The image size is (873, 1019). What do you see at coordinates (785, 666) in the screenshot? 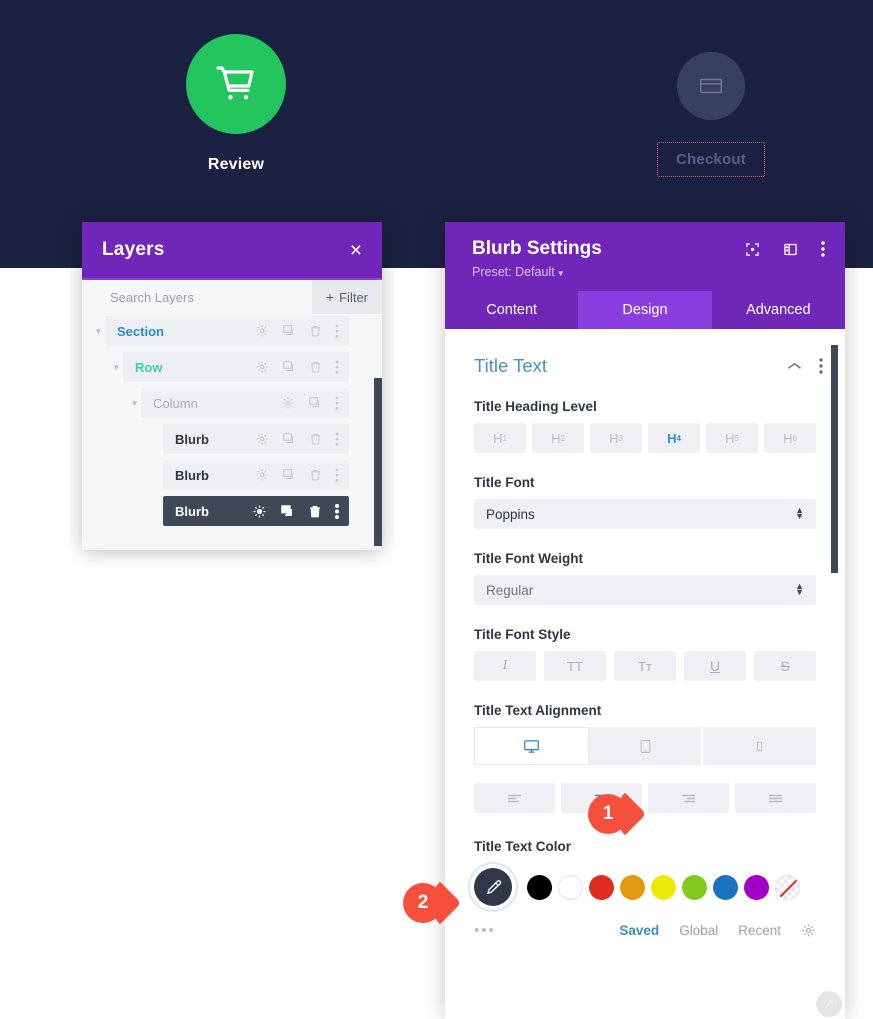
I see `strikethrough-icon: S` at bounding box center [785, 666].